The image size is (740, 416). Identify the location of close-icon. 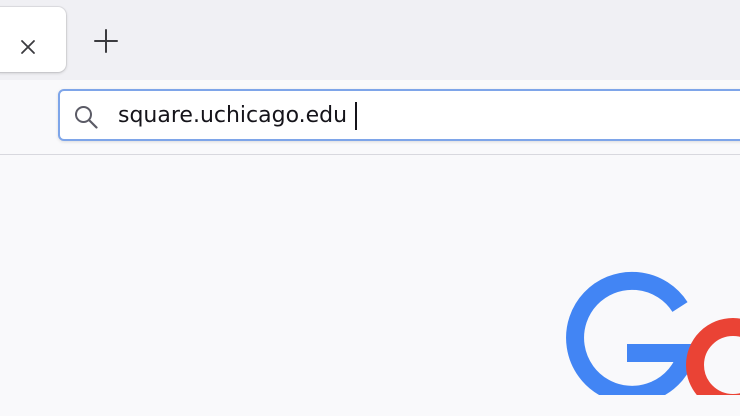
(28, 47).